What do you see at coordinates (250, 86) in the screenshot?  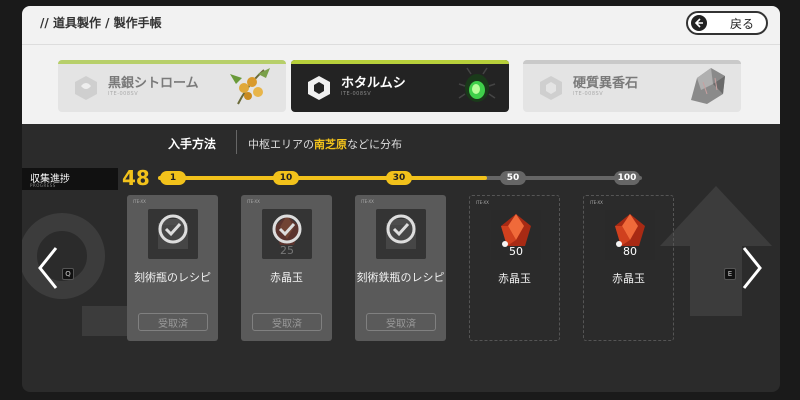 I see `plant-art-icon` at bounding box center [250, 86].